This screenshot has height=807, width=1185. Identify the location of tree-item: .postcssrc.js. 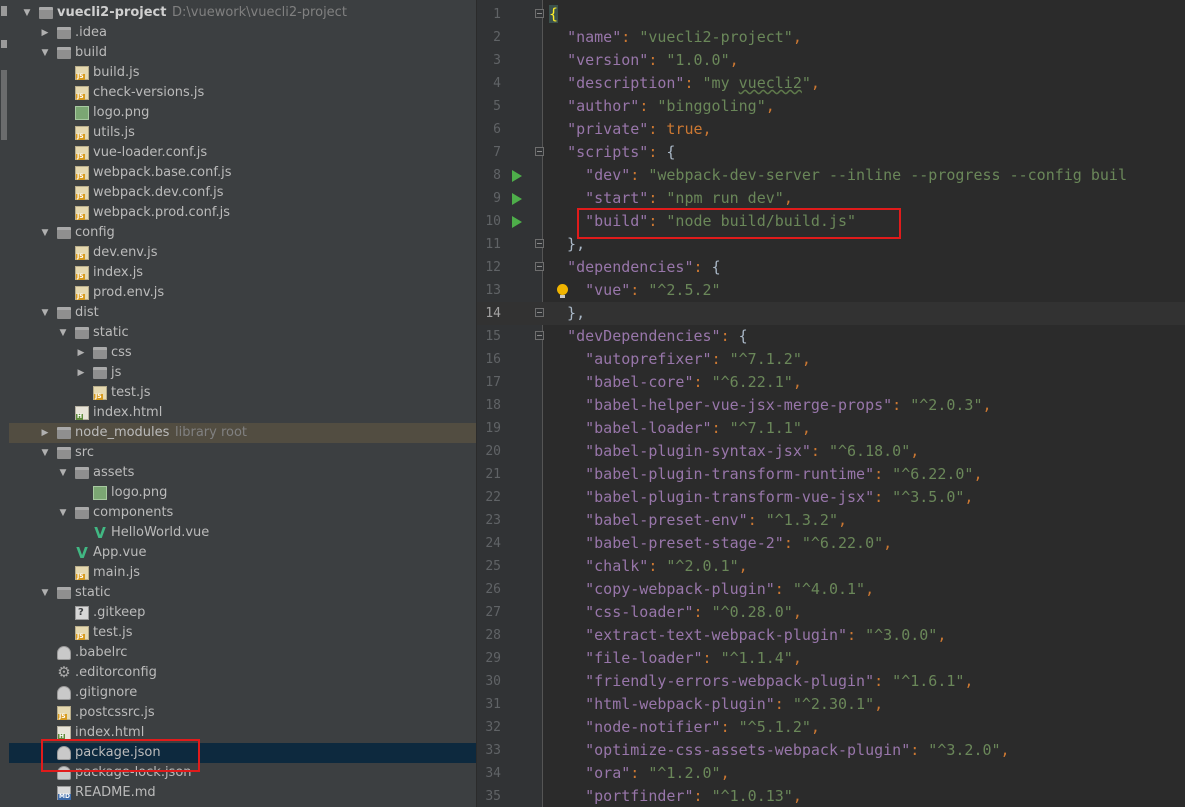
(242, 713).